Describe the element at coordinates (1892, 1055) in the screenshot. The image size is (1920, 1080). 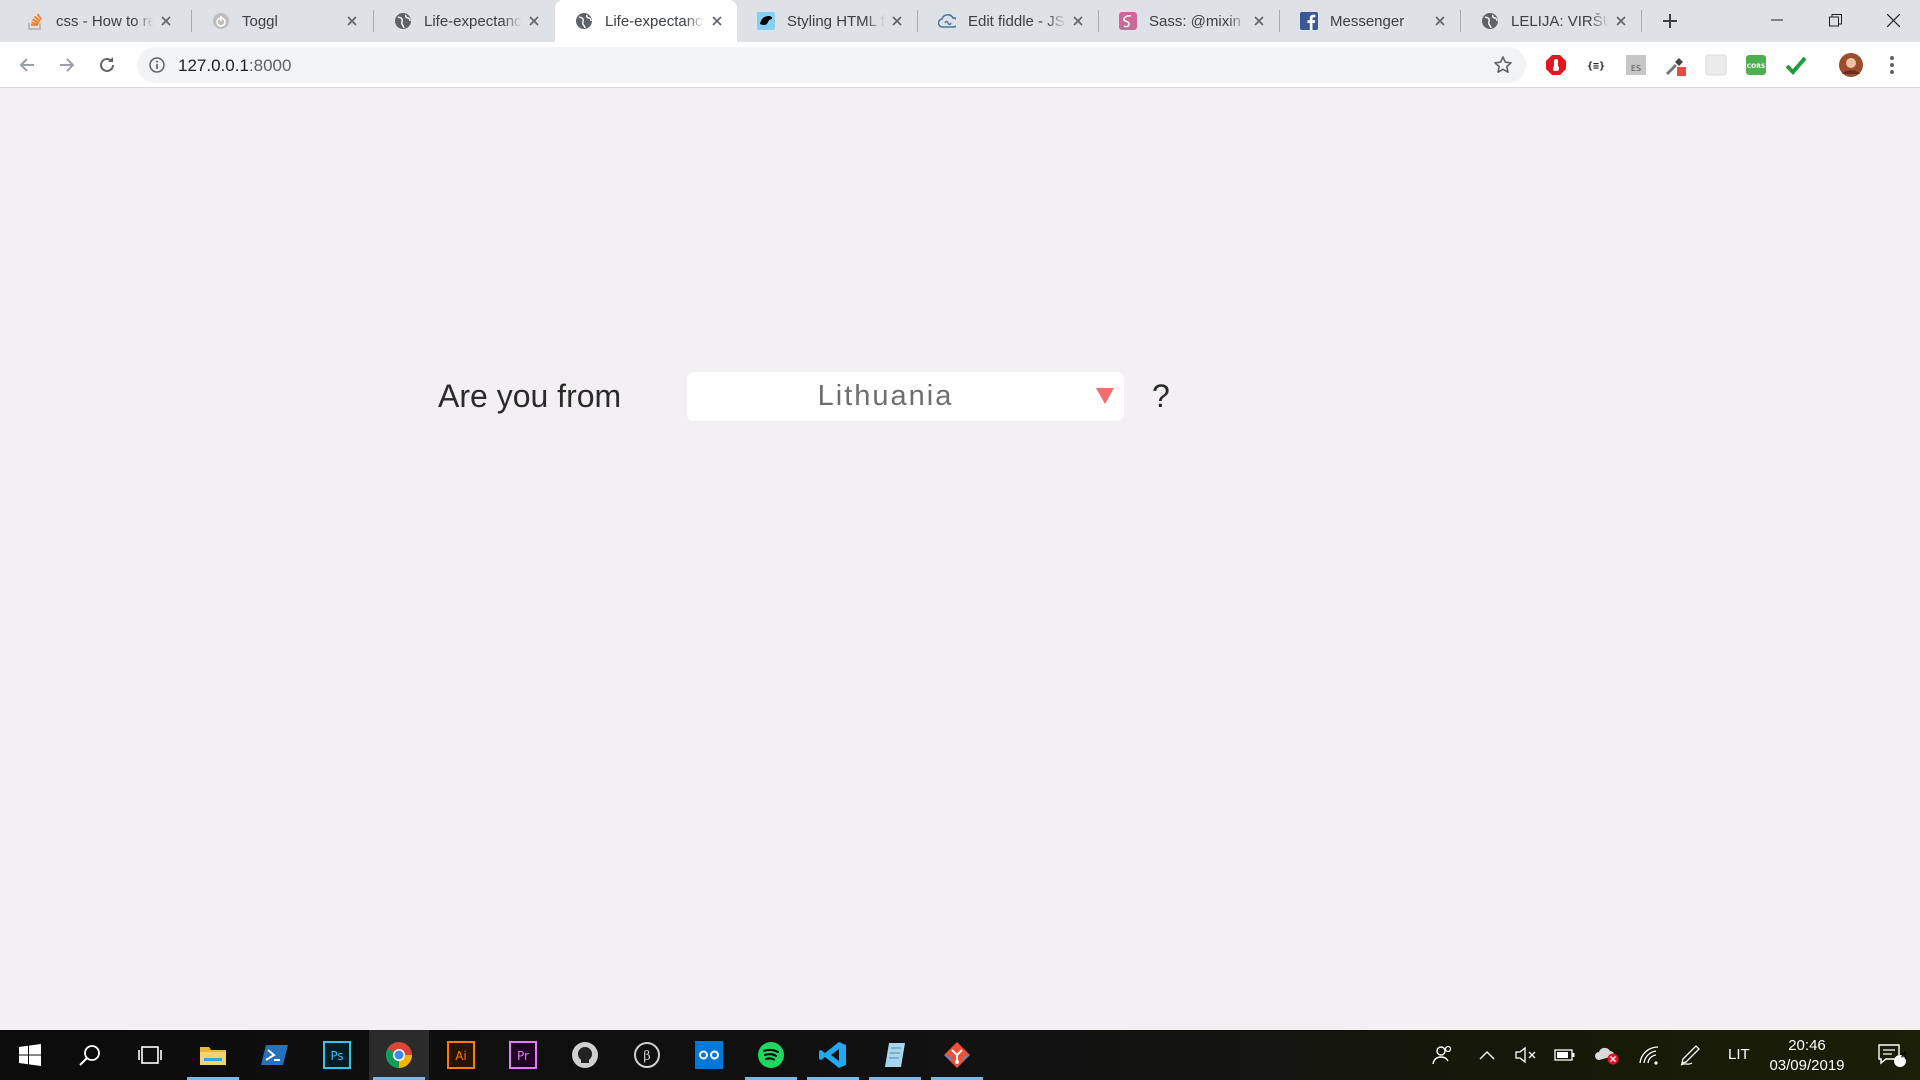
I see `action-center-button: 4` at that location.